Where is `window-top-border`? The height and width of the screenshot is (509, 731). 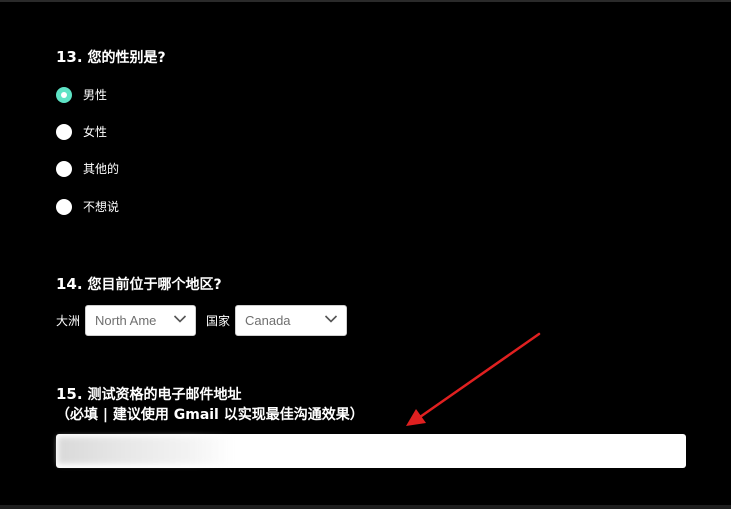
window-top-border is located at coordinates (365, 1).